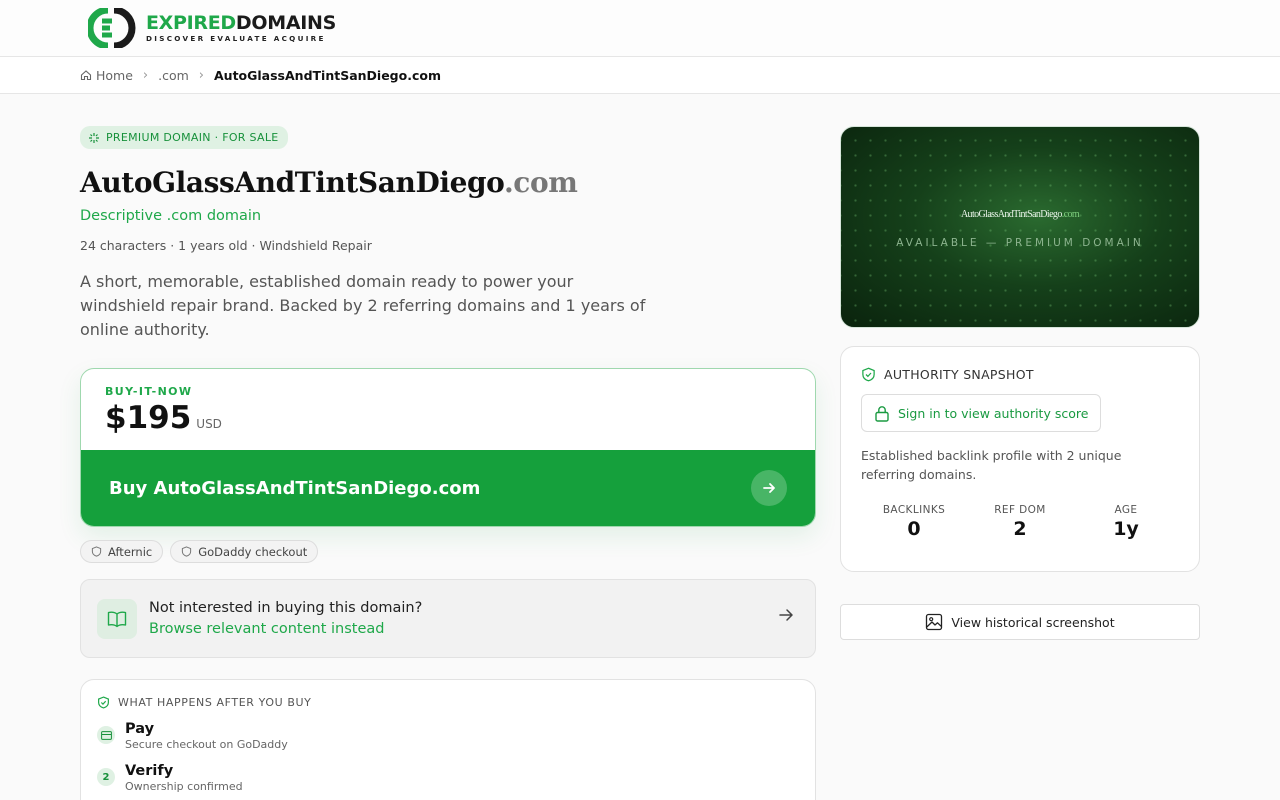  I want to click on signin-authority-button: Sign in to view authority score, so click(981, 413).